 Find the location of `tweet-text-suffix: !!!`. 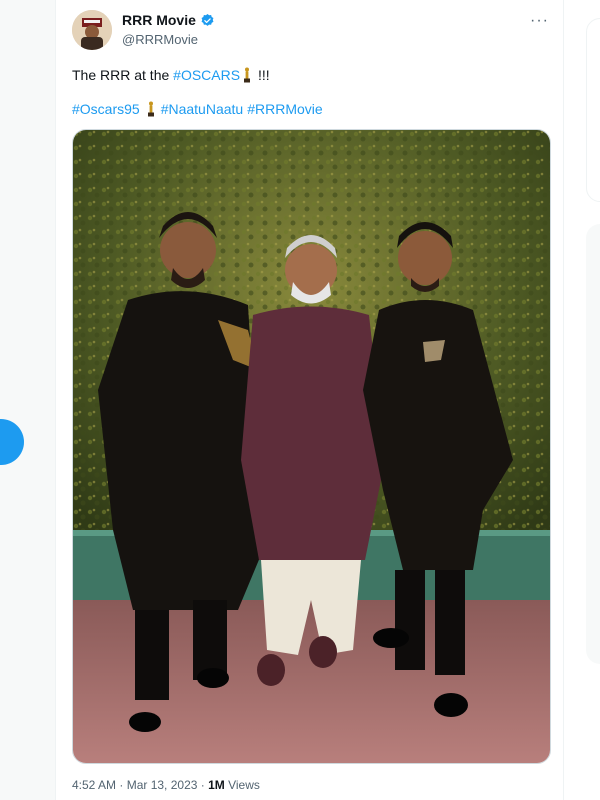

tweet-text-suffix: !!! is located at coordinates (262, 75).